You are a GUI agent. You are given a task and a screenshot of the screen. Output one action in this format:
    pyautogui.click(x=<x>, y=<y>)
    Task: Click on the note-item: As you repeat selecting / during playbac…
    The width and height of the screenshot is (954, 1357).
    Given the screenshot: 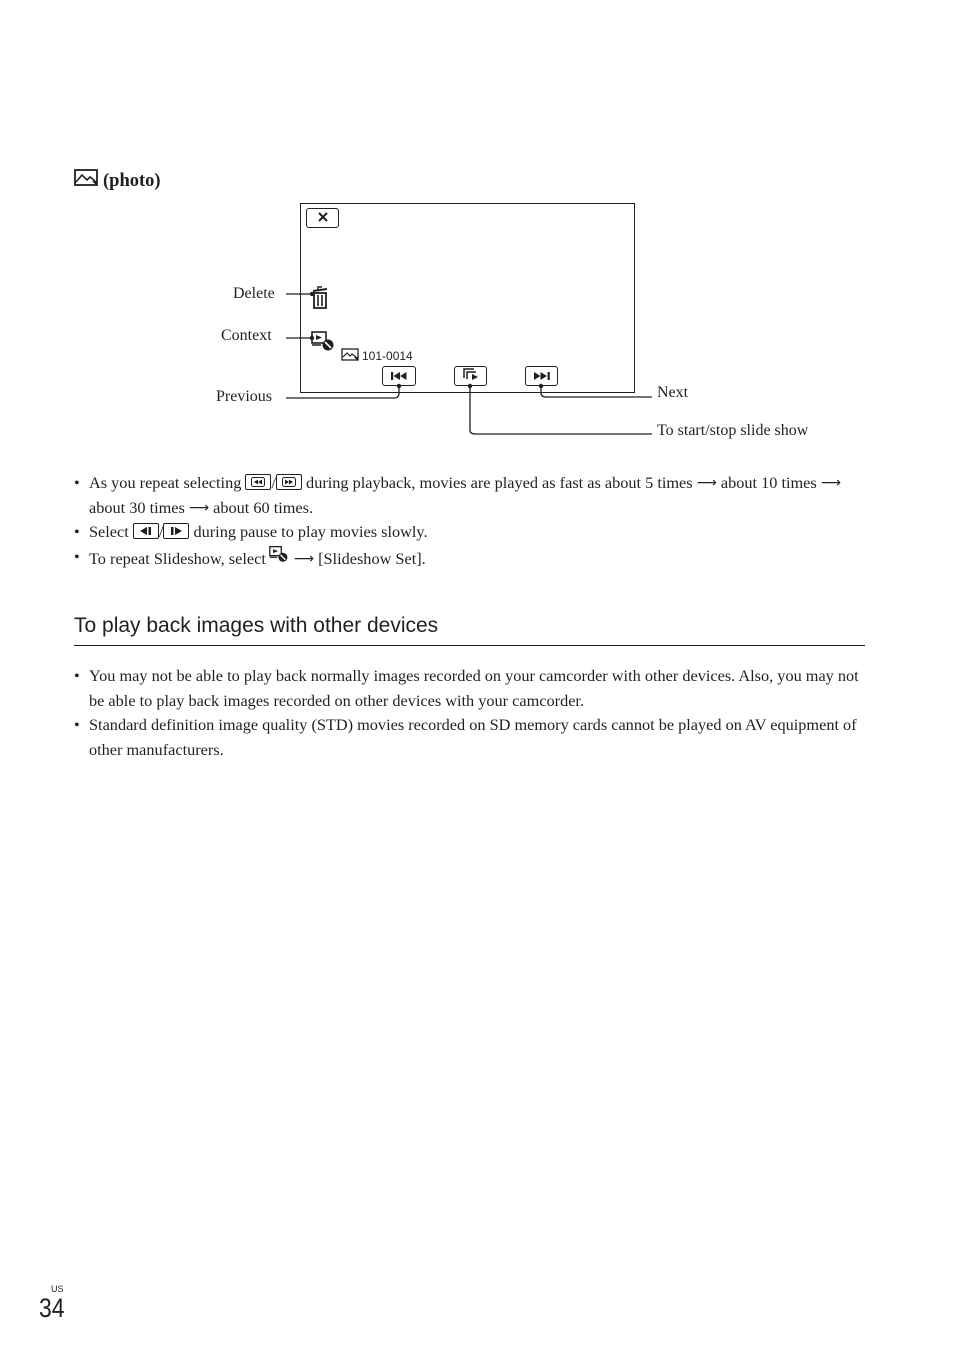 What is the action you would take?
    pyautogui.click(x=474, y=495)
    